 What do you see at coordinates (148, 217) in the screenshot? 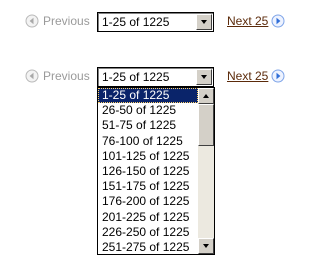
I see `page-range-option: 201-225 of 1225` at bounding box center [148, 217].